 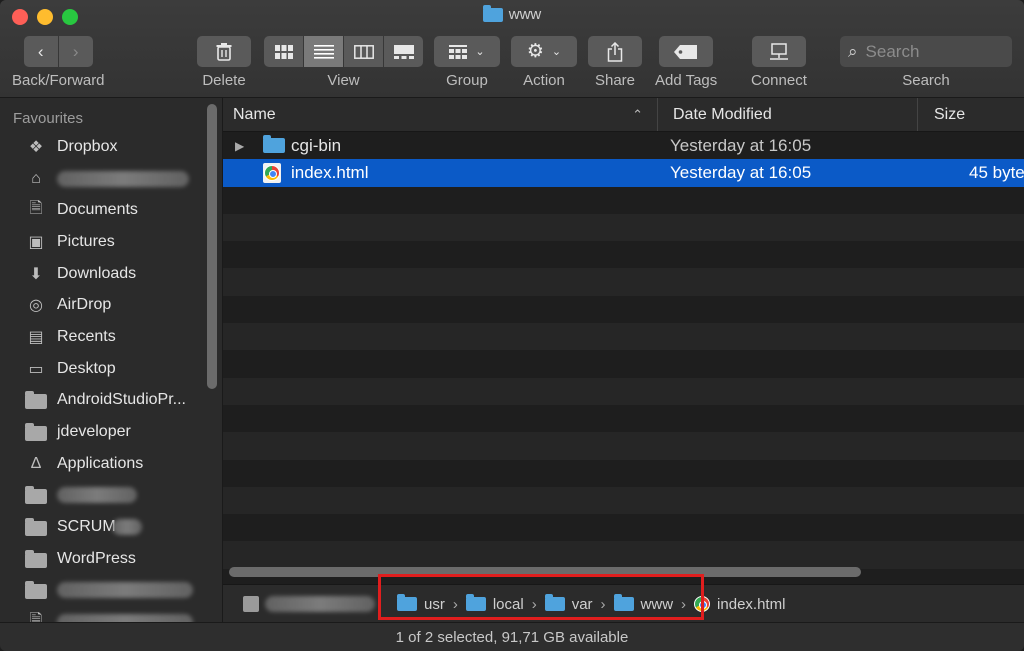 I want to click on icon-view-button, so click(x=283, y=51).